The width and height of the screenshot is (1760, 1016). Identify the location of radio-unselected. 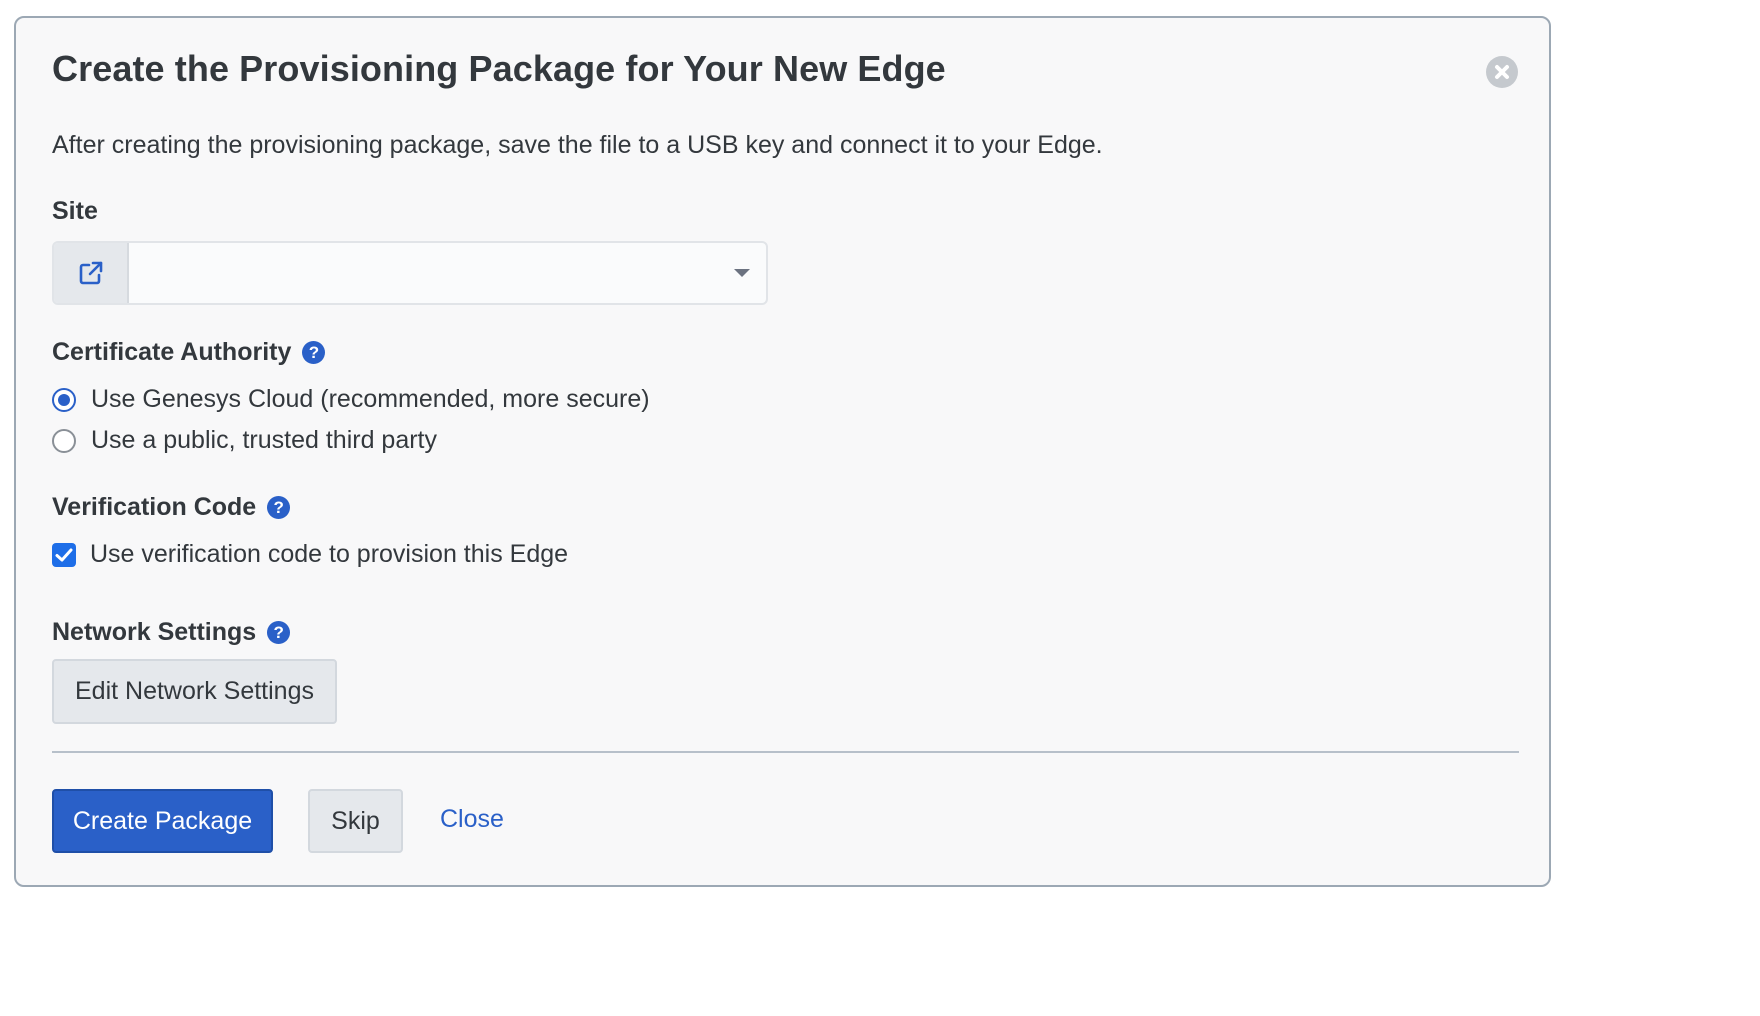
(64, 440).